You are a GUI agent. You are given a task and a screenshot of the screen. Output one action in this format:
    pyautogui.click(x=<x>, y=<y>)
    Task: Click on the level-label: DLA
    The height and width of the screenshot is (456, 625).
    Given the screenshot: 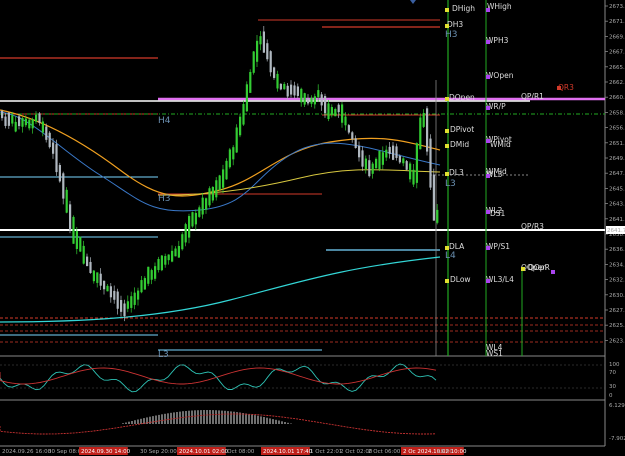 What is the action you would take?
    pyautogui.click(x=457, y=246)
    